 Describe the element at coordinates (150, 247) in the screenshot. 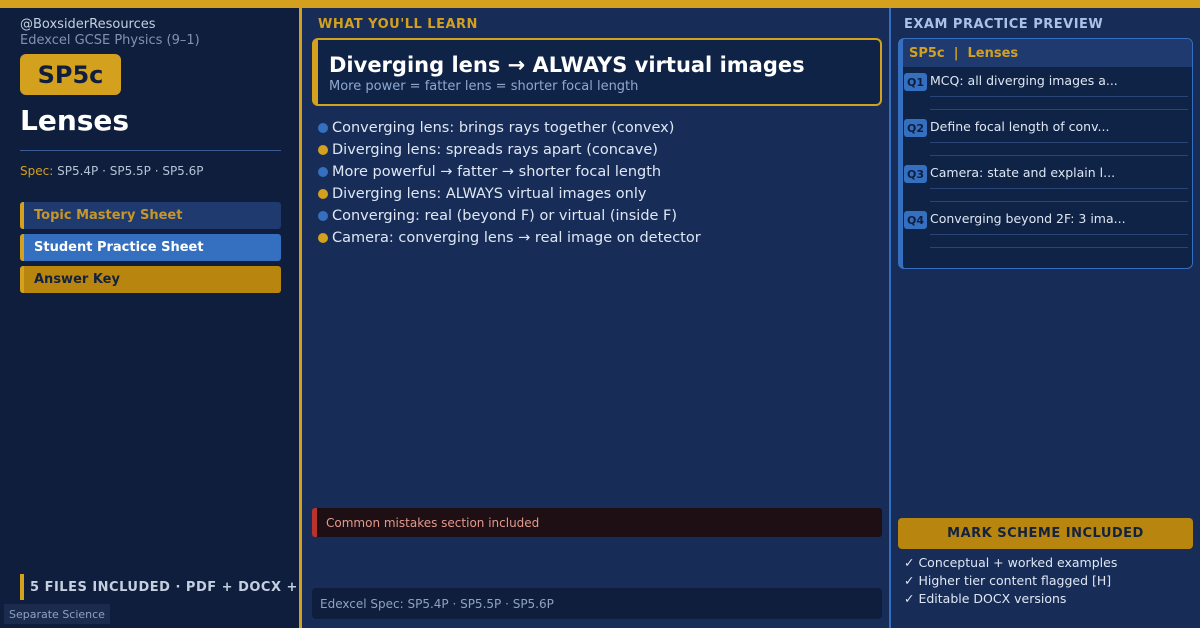

I see `tab-student-practice-sheet: Student Practice Sheet` at that location.